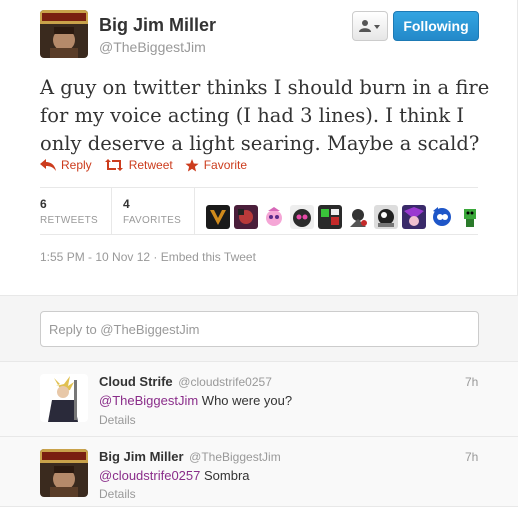 The height and width of the screenshot is (507, 518). What do you see at coordinates (69, 220) in the screenshot?
I see `retweets-label: RETWEETS` at bounding box center [69, 220].